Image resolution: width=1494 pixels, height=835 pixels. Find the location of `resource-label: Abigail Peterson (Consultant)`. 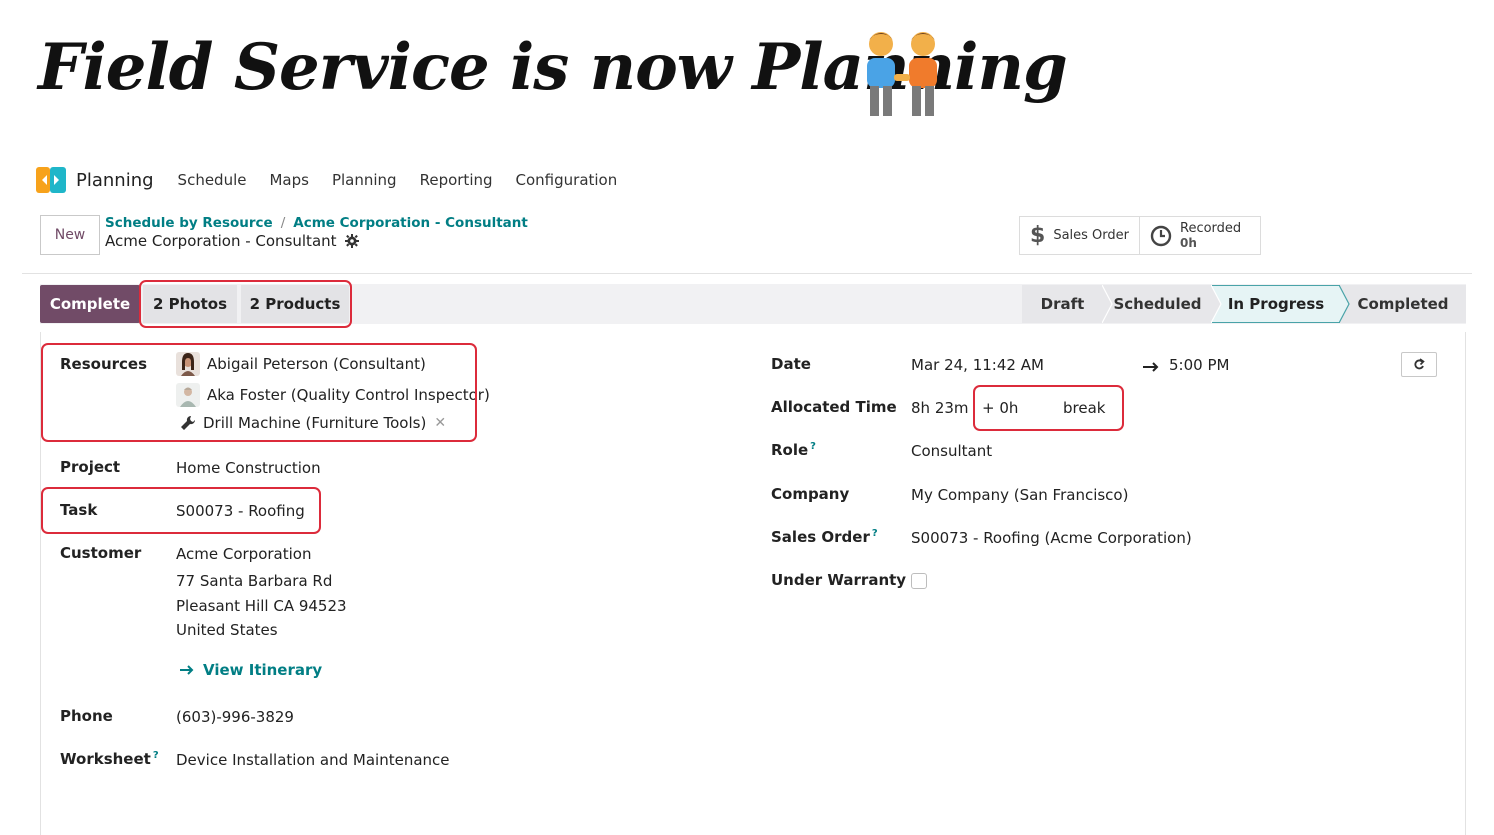

resource-label: Abigail Peterson (Consultant) is located at coordinates (316, 364).